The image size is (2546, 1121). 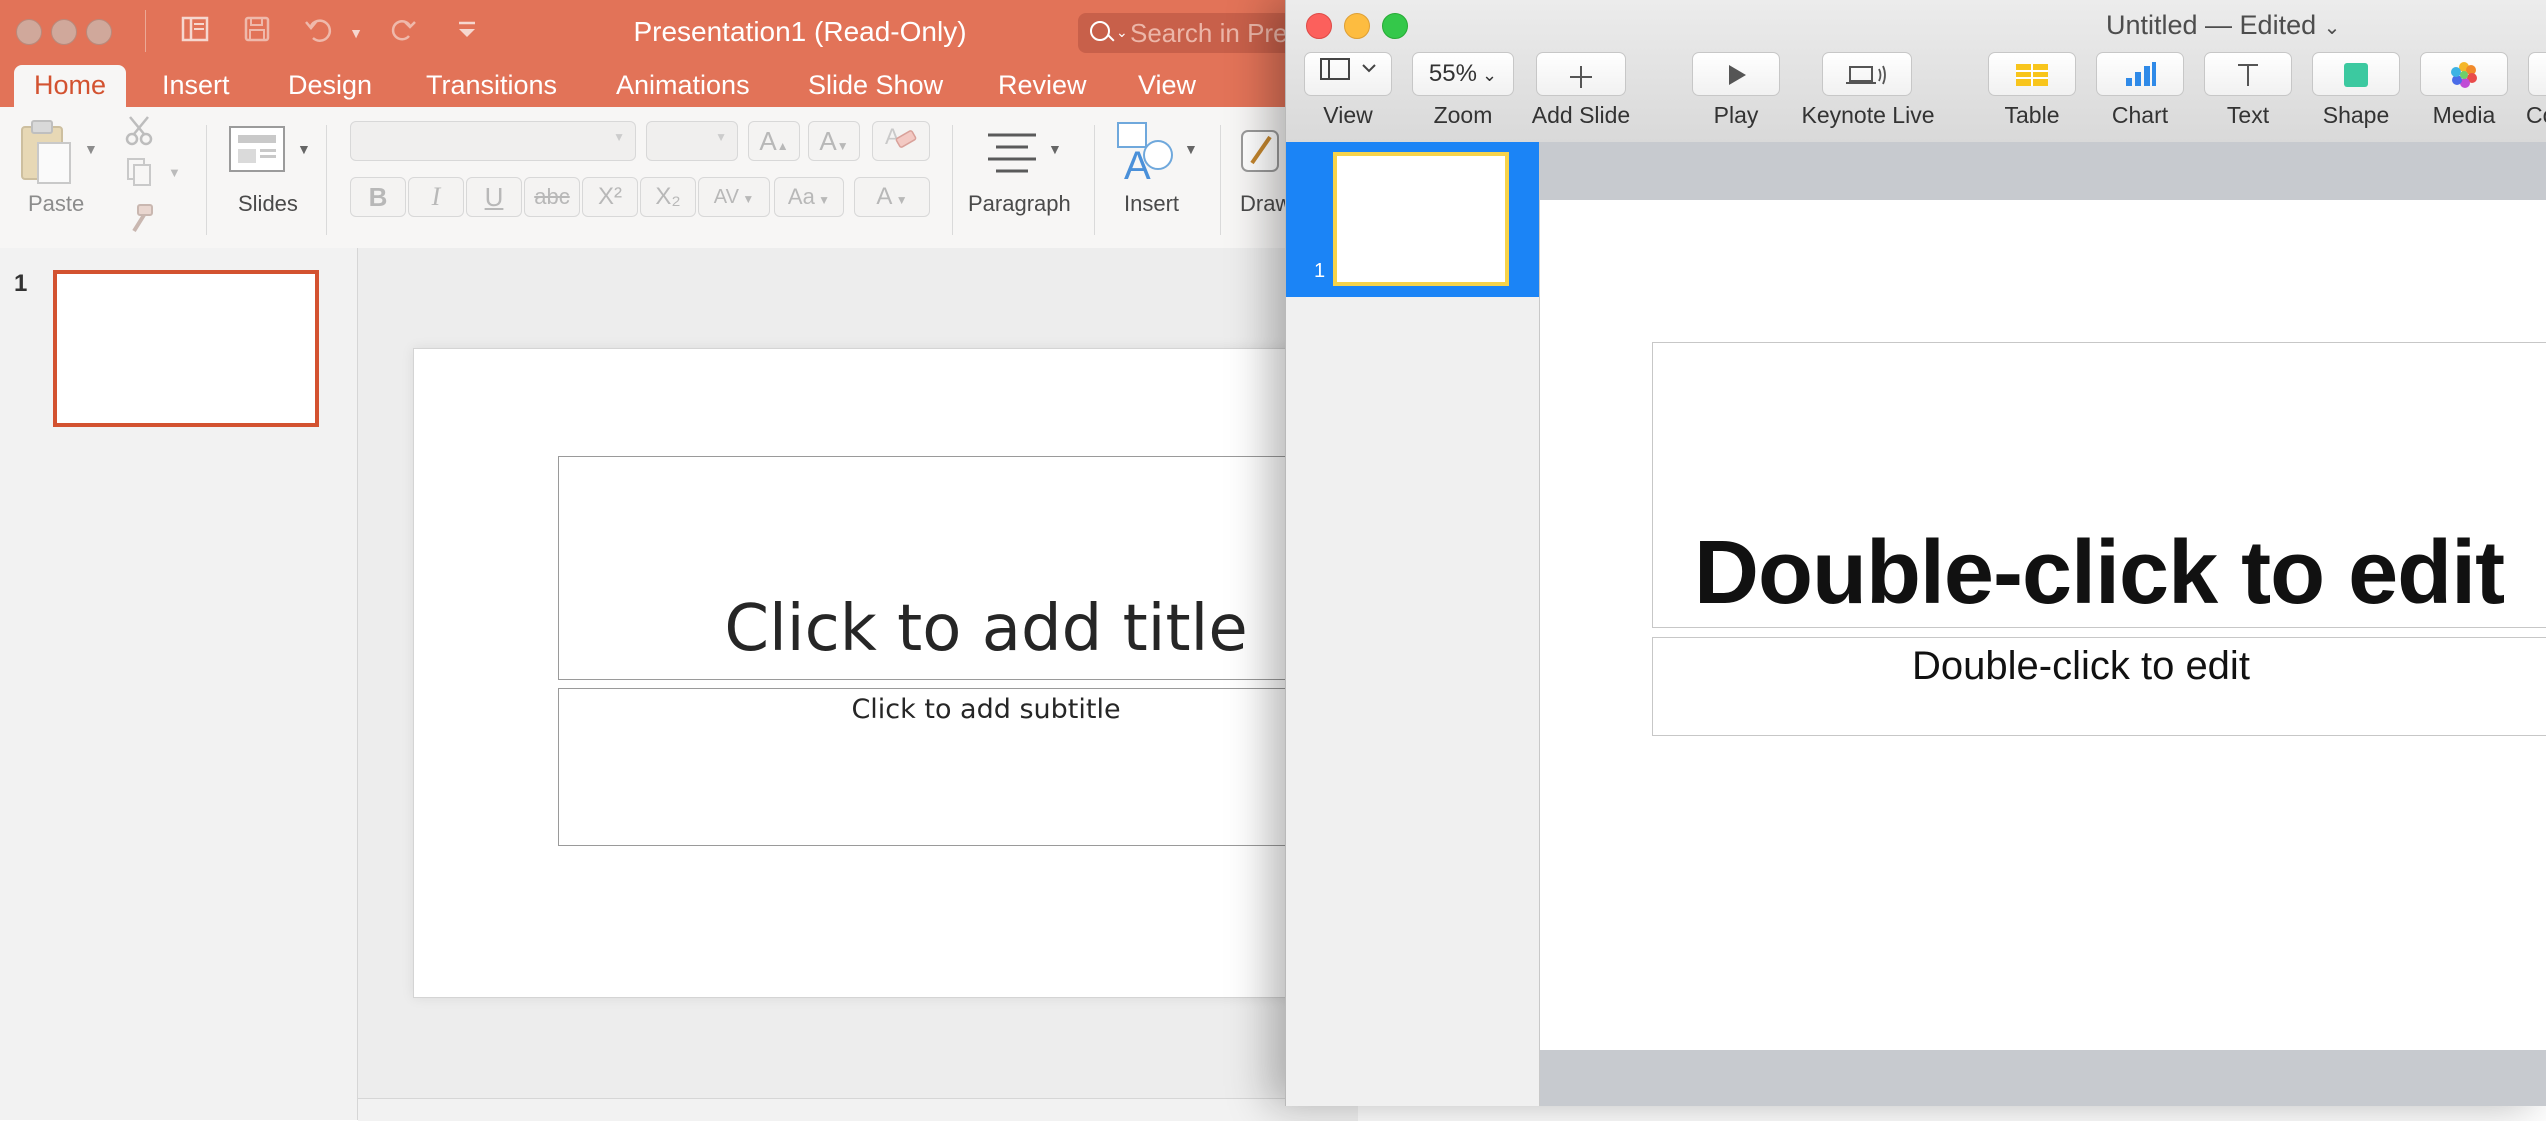 I want to click on bold-button: B, so click(x=378, y=197).